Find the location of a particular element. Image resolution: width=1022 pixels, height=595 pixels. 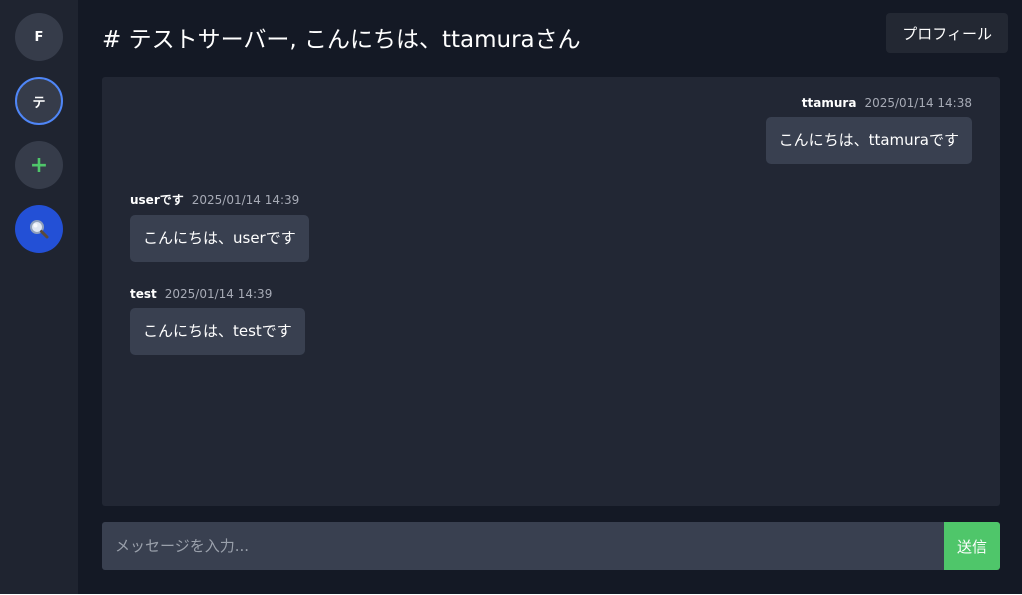

message-bubble: こんにちは、userです is located at coordinates (219, 238).